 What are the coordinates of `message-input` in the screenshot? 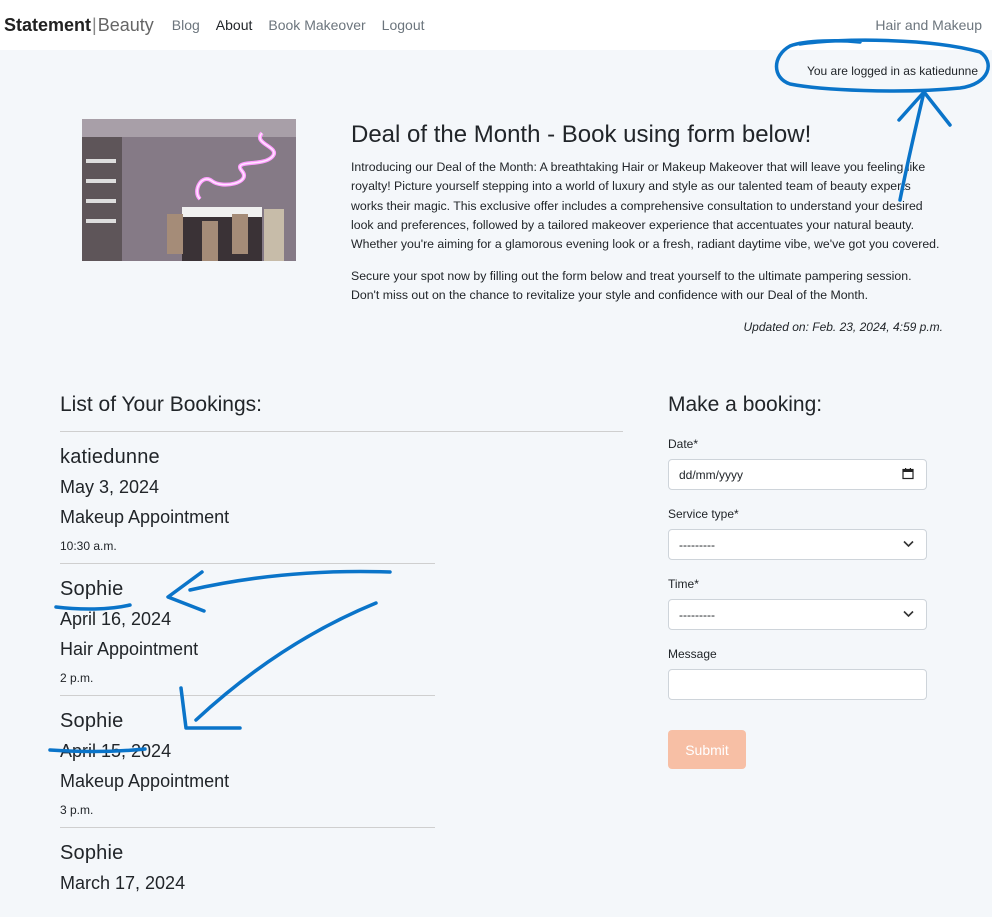 It's located at (797, 684).